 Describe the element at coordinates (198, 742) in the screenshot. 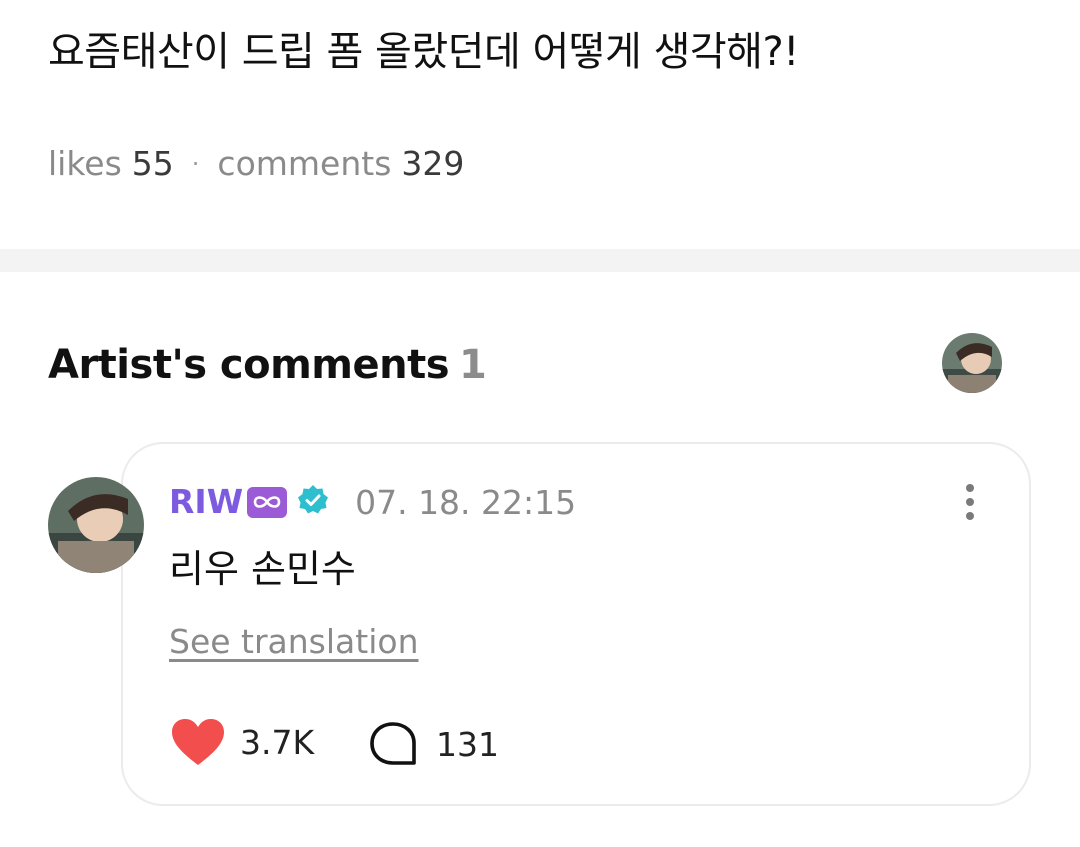

I see `heart-icon` at that location.